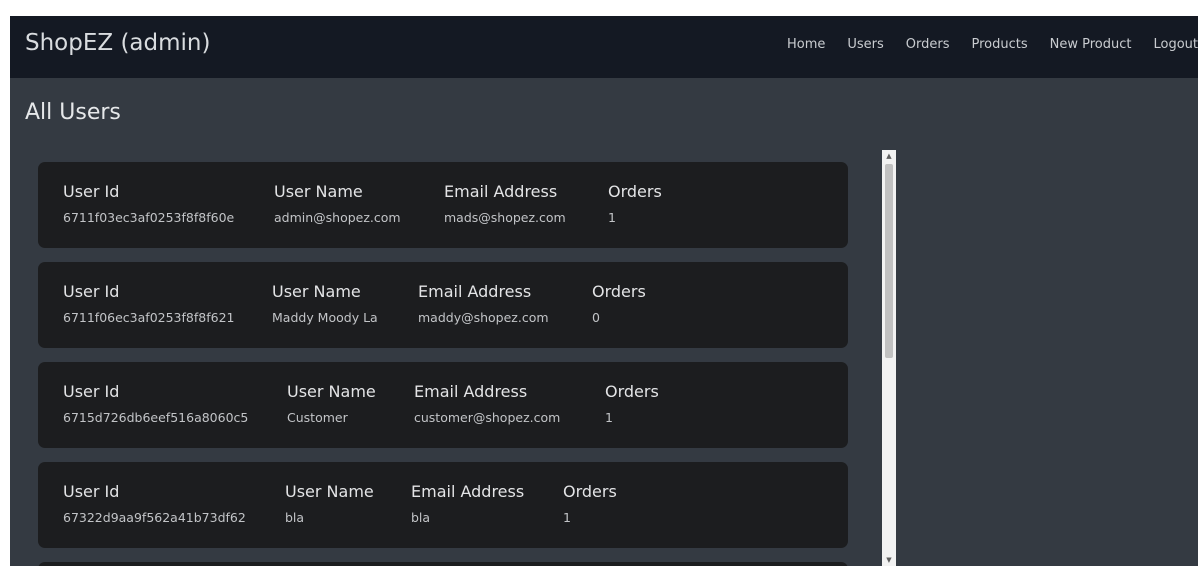 The height and width of the screenshot is (566, 1198). What do you see at coordinates (337, 217) in the screenshot?
I see `user-name-value: admin@shopez.com` at bounding box center [337, 217].